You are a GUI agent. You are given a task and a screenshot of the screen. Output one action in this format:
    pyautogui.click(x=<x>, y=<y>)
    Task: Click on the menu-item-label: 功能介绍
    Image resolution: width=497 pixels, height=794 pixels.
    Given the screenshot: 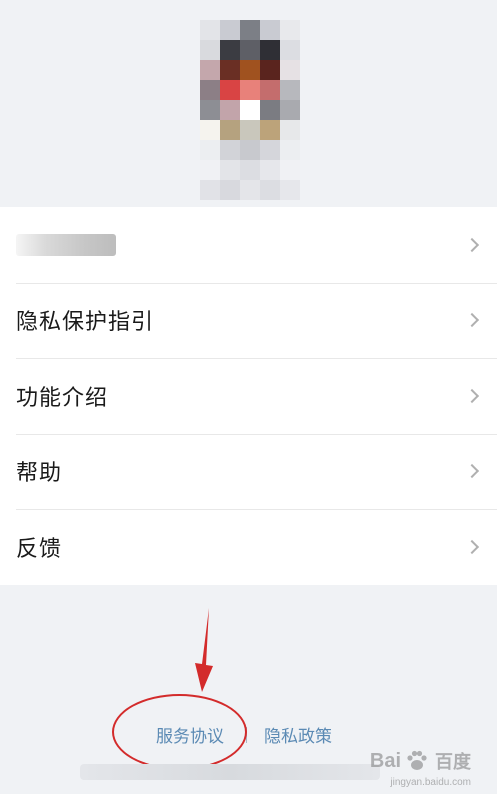 What is the action you would take?
    pyautogui.click(x=62, y=398)
    